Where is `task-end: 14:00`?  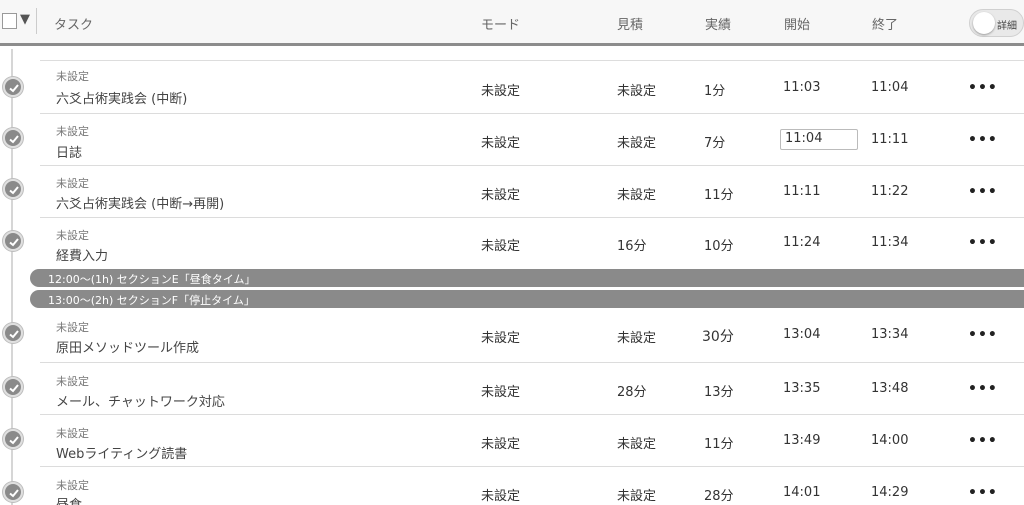
task-end: 14:00 is located at coordinates (889, 440).